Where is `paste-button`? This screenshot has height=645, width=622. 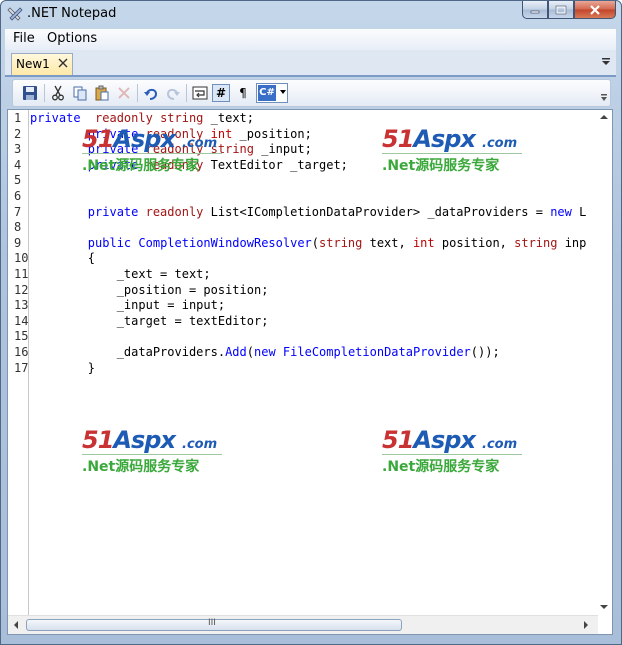
paste-button is located at coordinates (102, 93).